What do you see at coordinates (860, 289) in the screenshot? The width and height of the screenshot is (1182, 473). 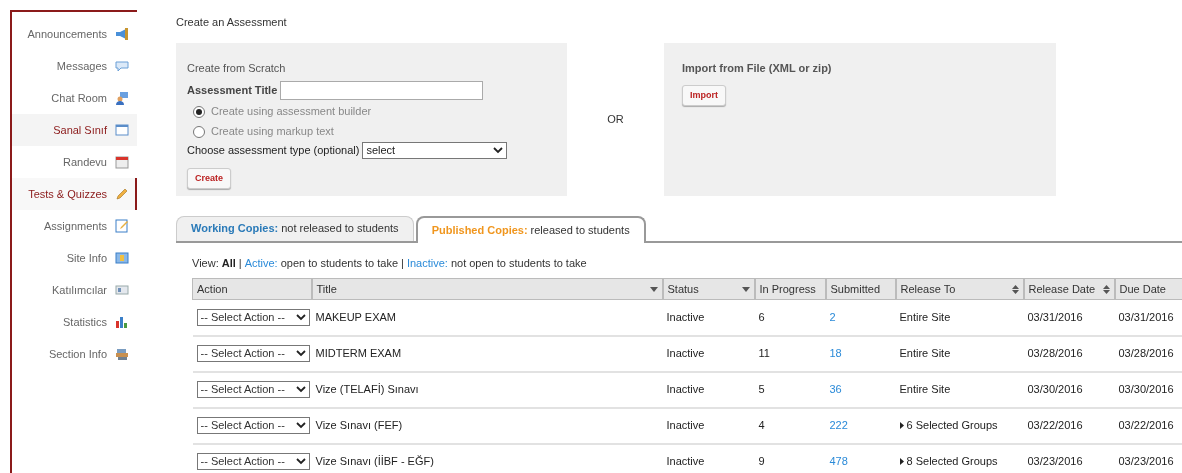 I see `column-header: Submitted` at bounding box center [860, 289].